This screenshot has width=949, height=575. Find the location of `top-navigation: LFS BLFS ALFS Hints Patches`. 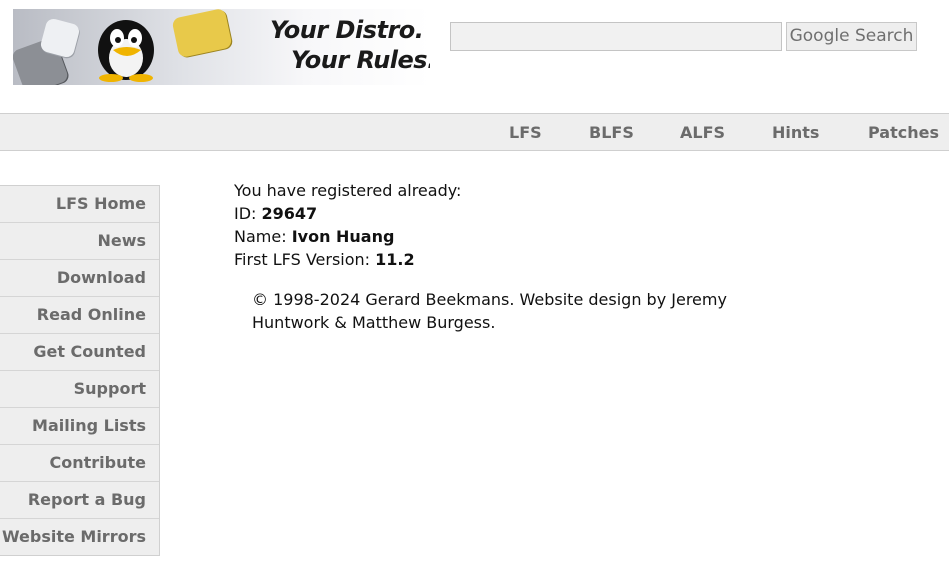

top-navigation: LFS BLFS ALFS Hints Patches is located at coordinates (474, 132).